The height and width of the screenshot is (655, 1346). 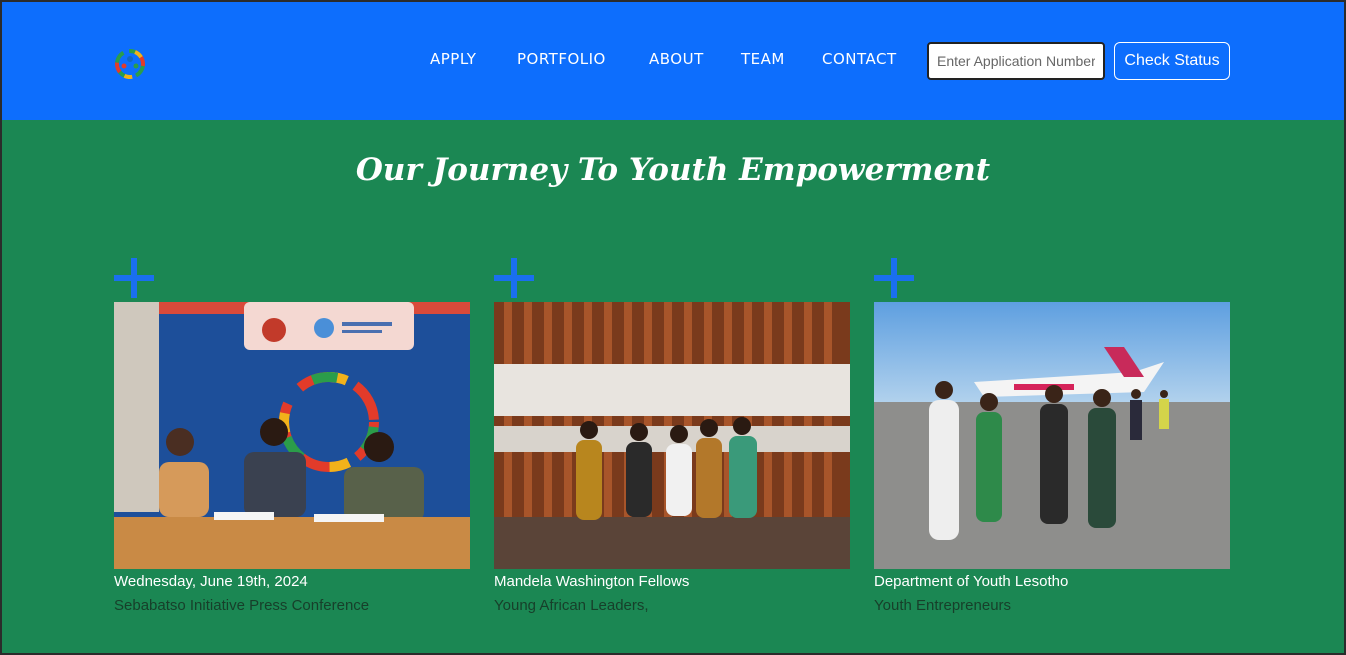 I want to click on application-number-input, so click(x=1016, y=61).